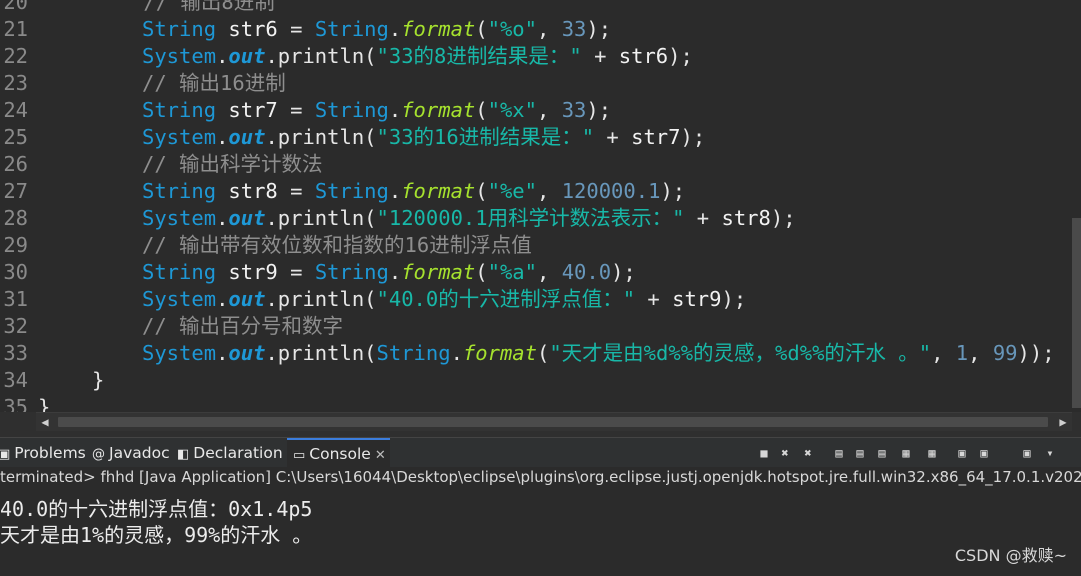 The height and width of the screenshot is (576, 1081). Describe the element at coordinates (512, 110) in the screenshot. I see `code-token: "%x"` at that location.